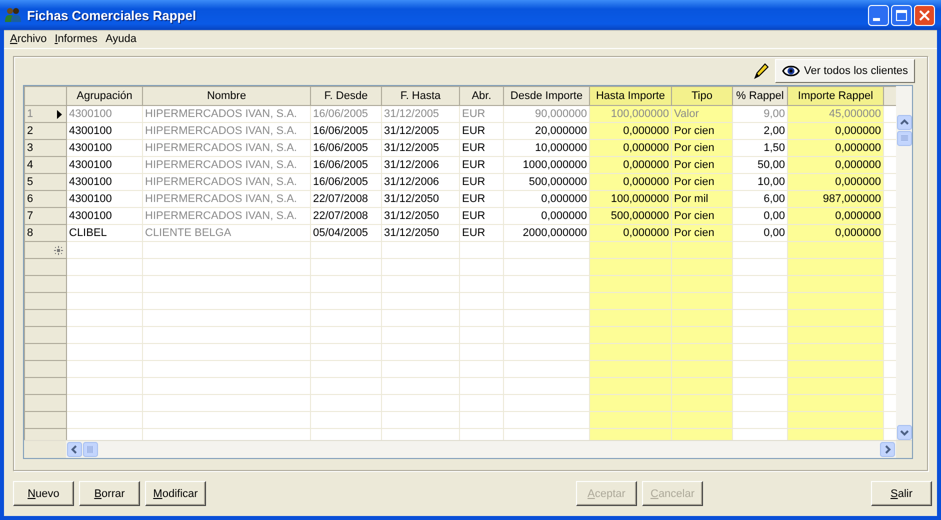 This screenshot has height=520, width=941. I want to click on column-header: F. Hasta, so click(421, 96).